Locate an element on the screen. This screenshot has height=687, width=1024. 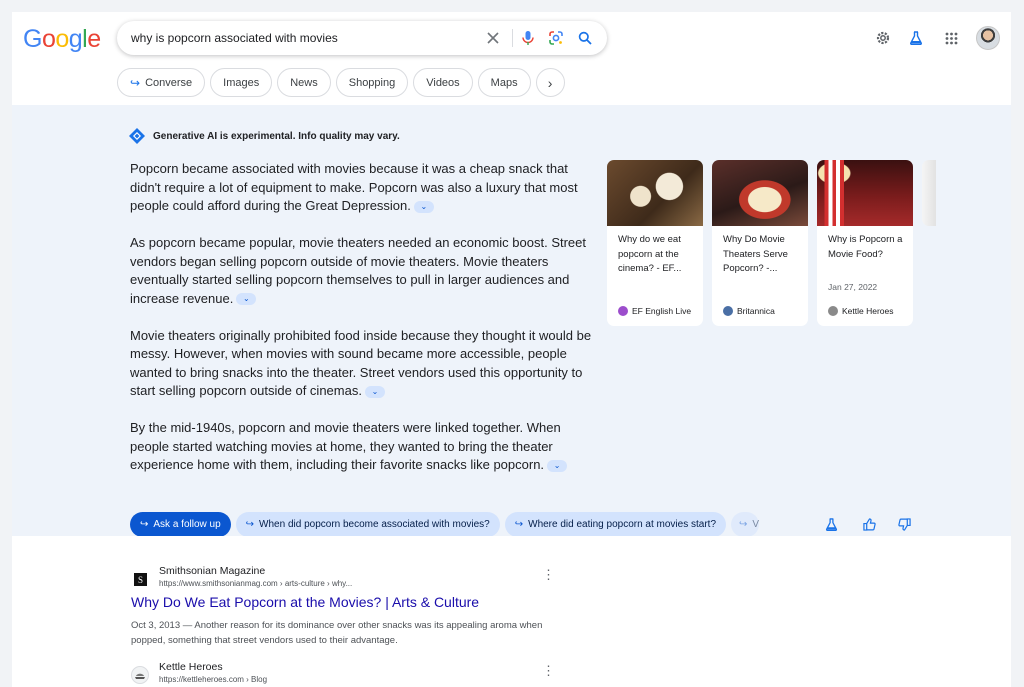
ef-favicon-icon is located at coordinates (623, 311).